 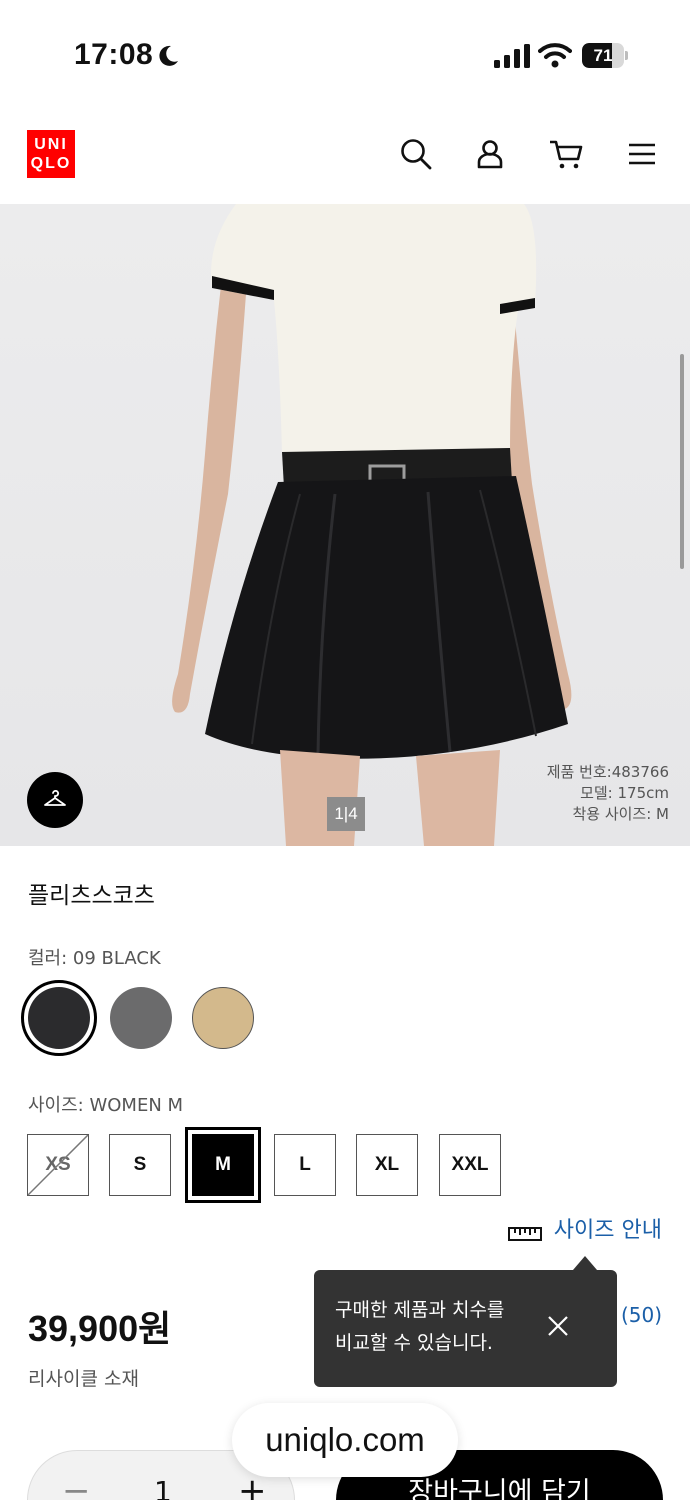 I want to click on product-title: 플리츠스코츠, so click(x=91, y=896).